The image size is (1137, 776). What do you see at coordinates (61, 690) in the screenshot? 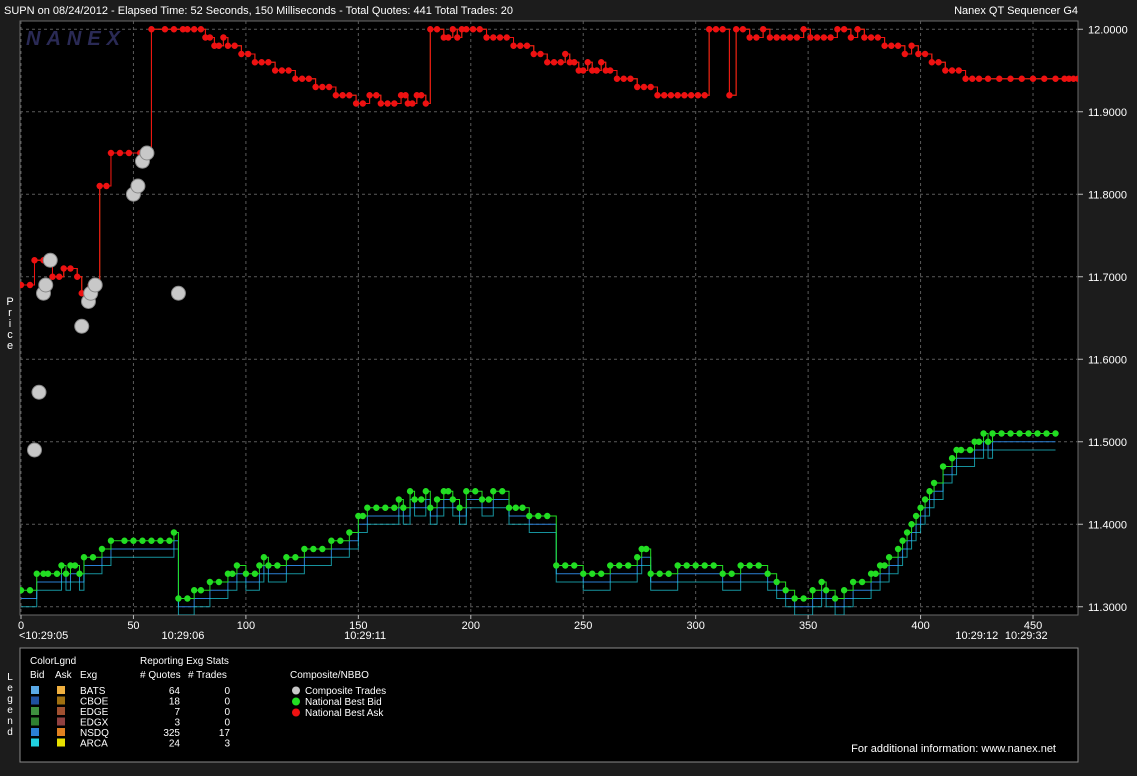
I see `ask-swatch` at bounding box center [61, 690].